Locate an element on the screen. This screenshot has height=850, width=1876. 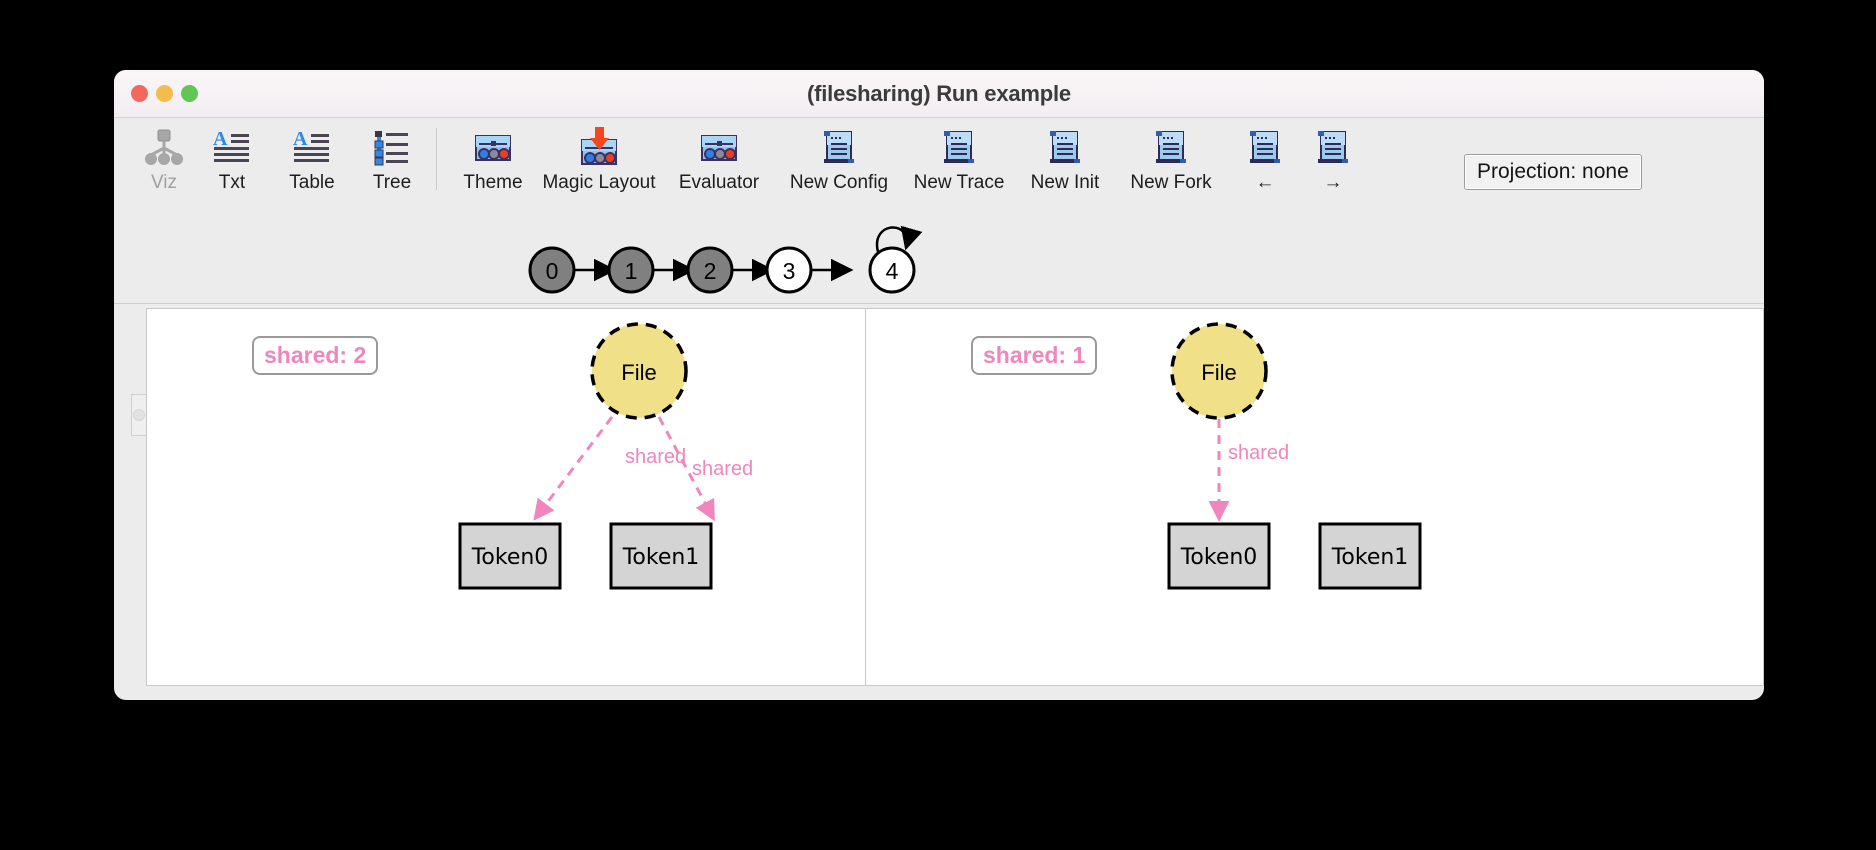
trace-state-node-4: 4 is located at coordinates (892, 270).